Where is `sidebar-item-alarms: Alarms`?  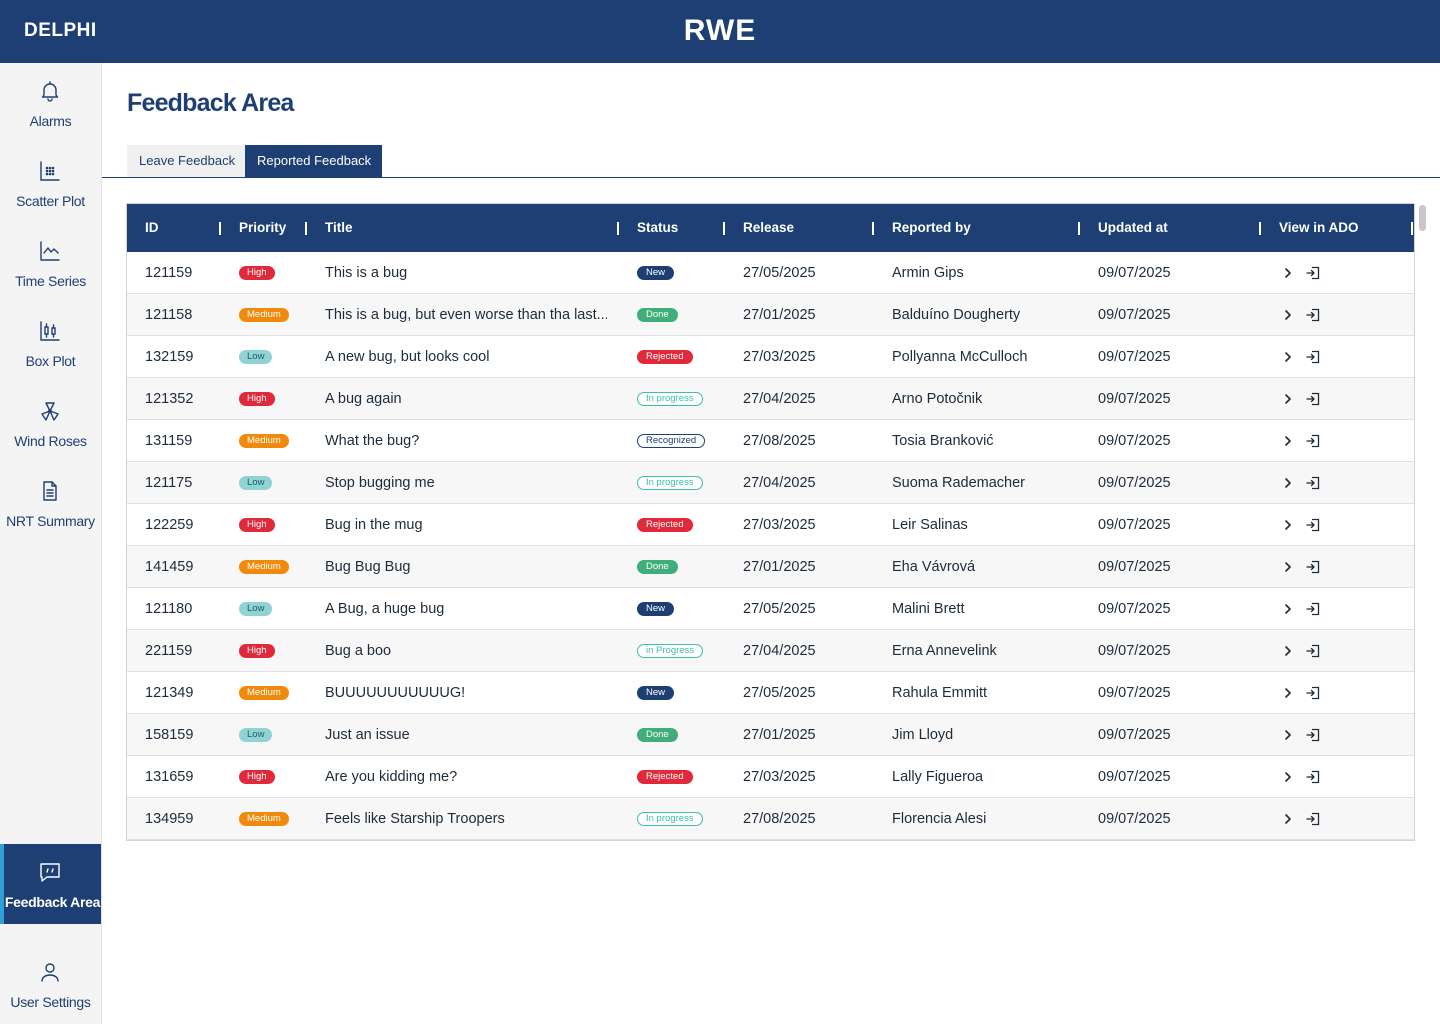 sidebar-item-alarms: Alarms is located at coordinates (50, 103).